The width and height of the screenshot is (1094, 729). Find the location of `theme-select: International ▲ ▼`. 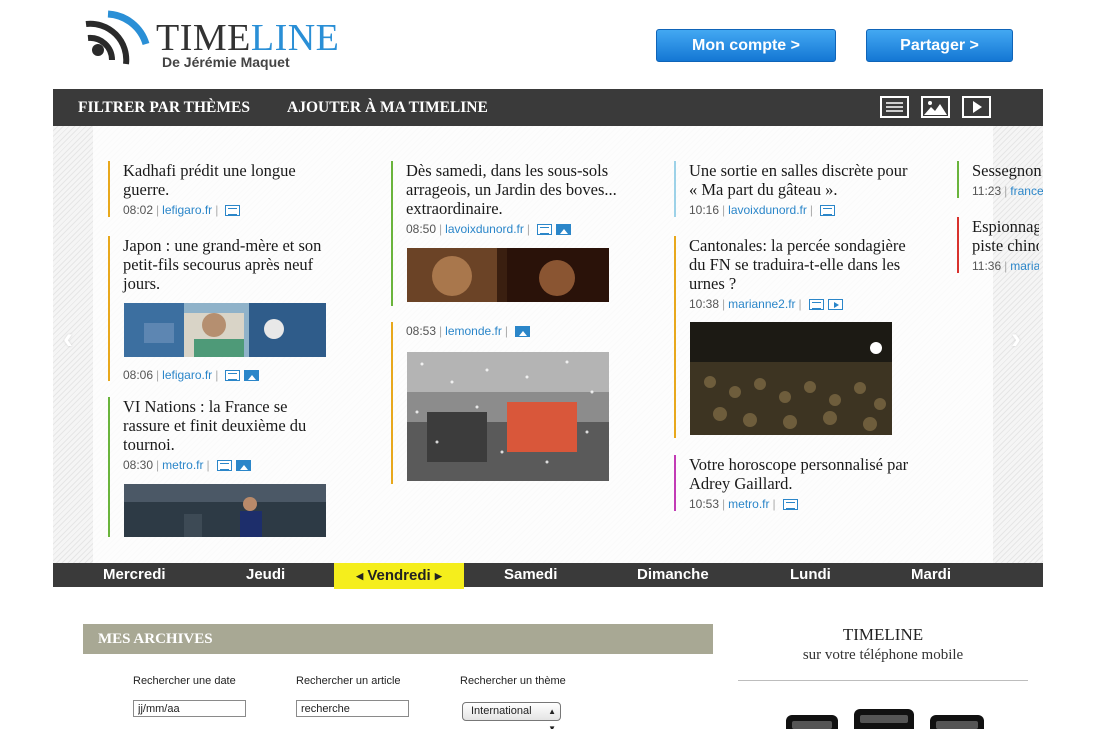

theme-select: International ▲ ▼ is located at coordinates (511, 715).